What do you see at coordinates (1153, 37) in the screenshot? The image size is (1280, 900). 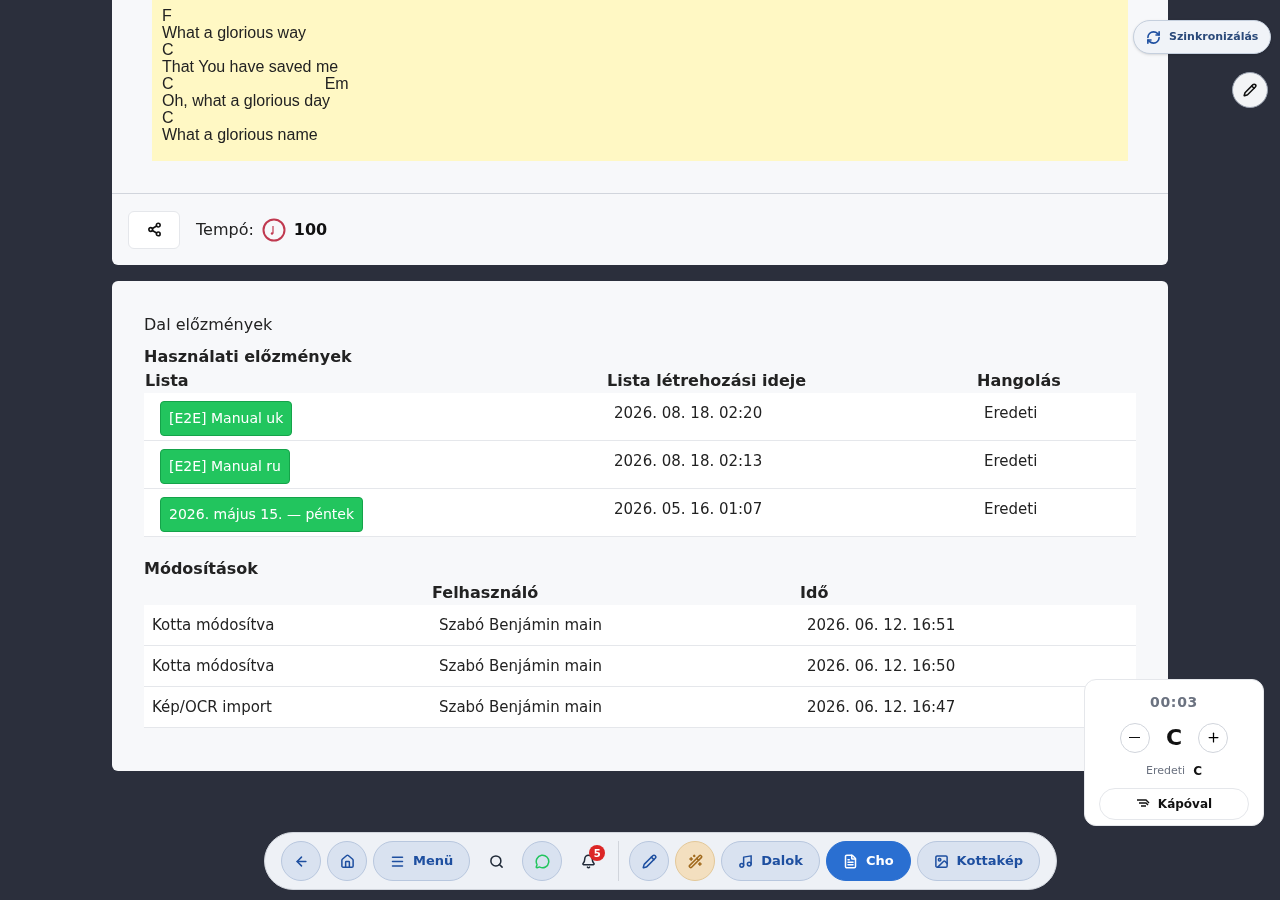 I see `sync-icon` at bounding box center [1153, 37].